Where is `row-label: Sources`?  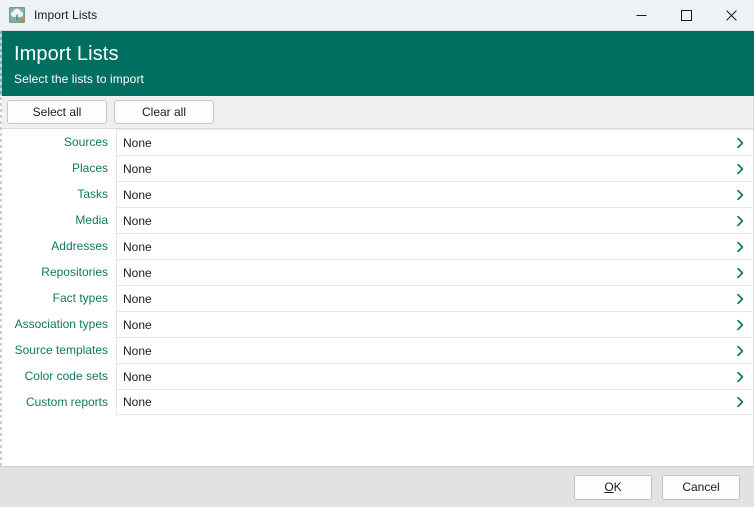 row-label: Sources is located at coordinates (85, 142).